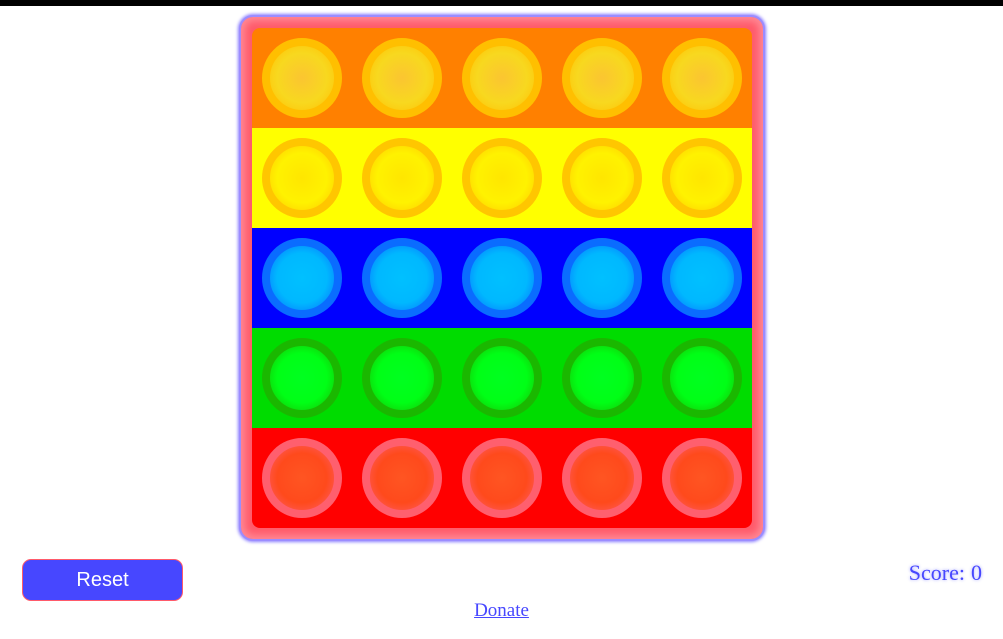 The width and height of the screenshot is (1003, 639). I want to click on donate-footer: Donate, so click(501, 611).